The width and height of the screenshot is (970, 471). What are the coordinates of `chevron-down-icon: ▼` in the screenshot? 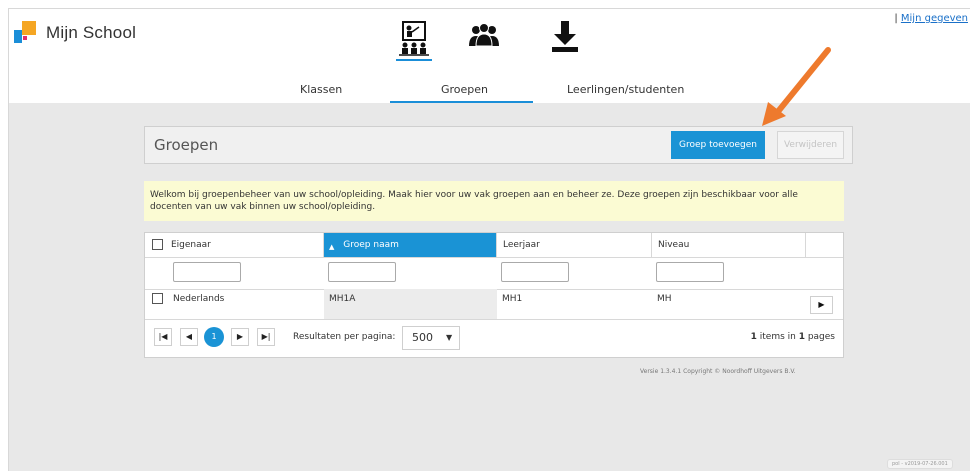 It's located at (449, 337).